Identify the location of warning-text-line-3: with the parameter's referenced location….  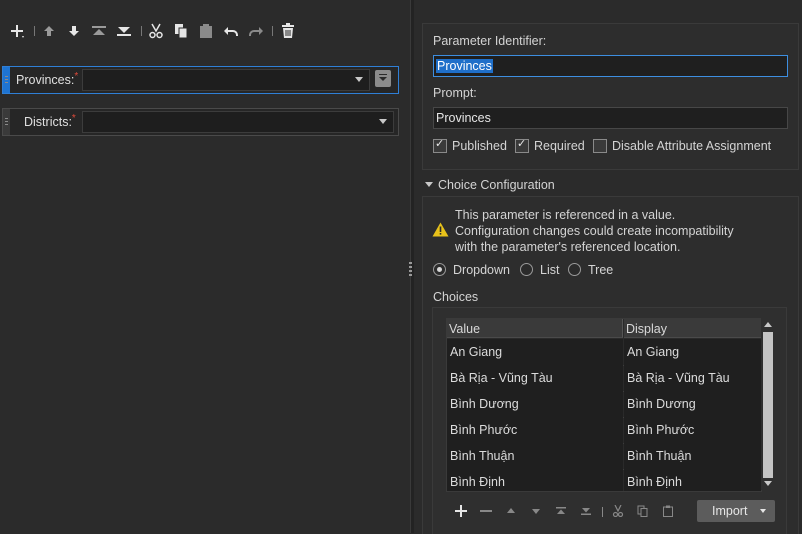
(568, 247).